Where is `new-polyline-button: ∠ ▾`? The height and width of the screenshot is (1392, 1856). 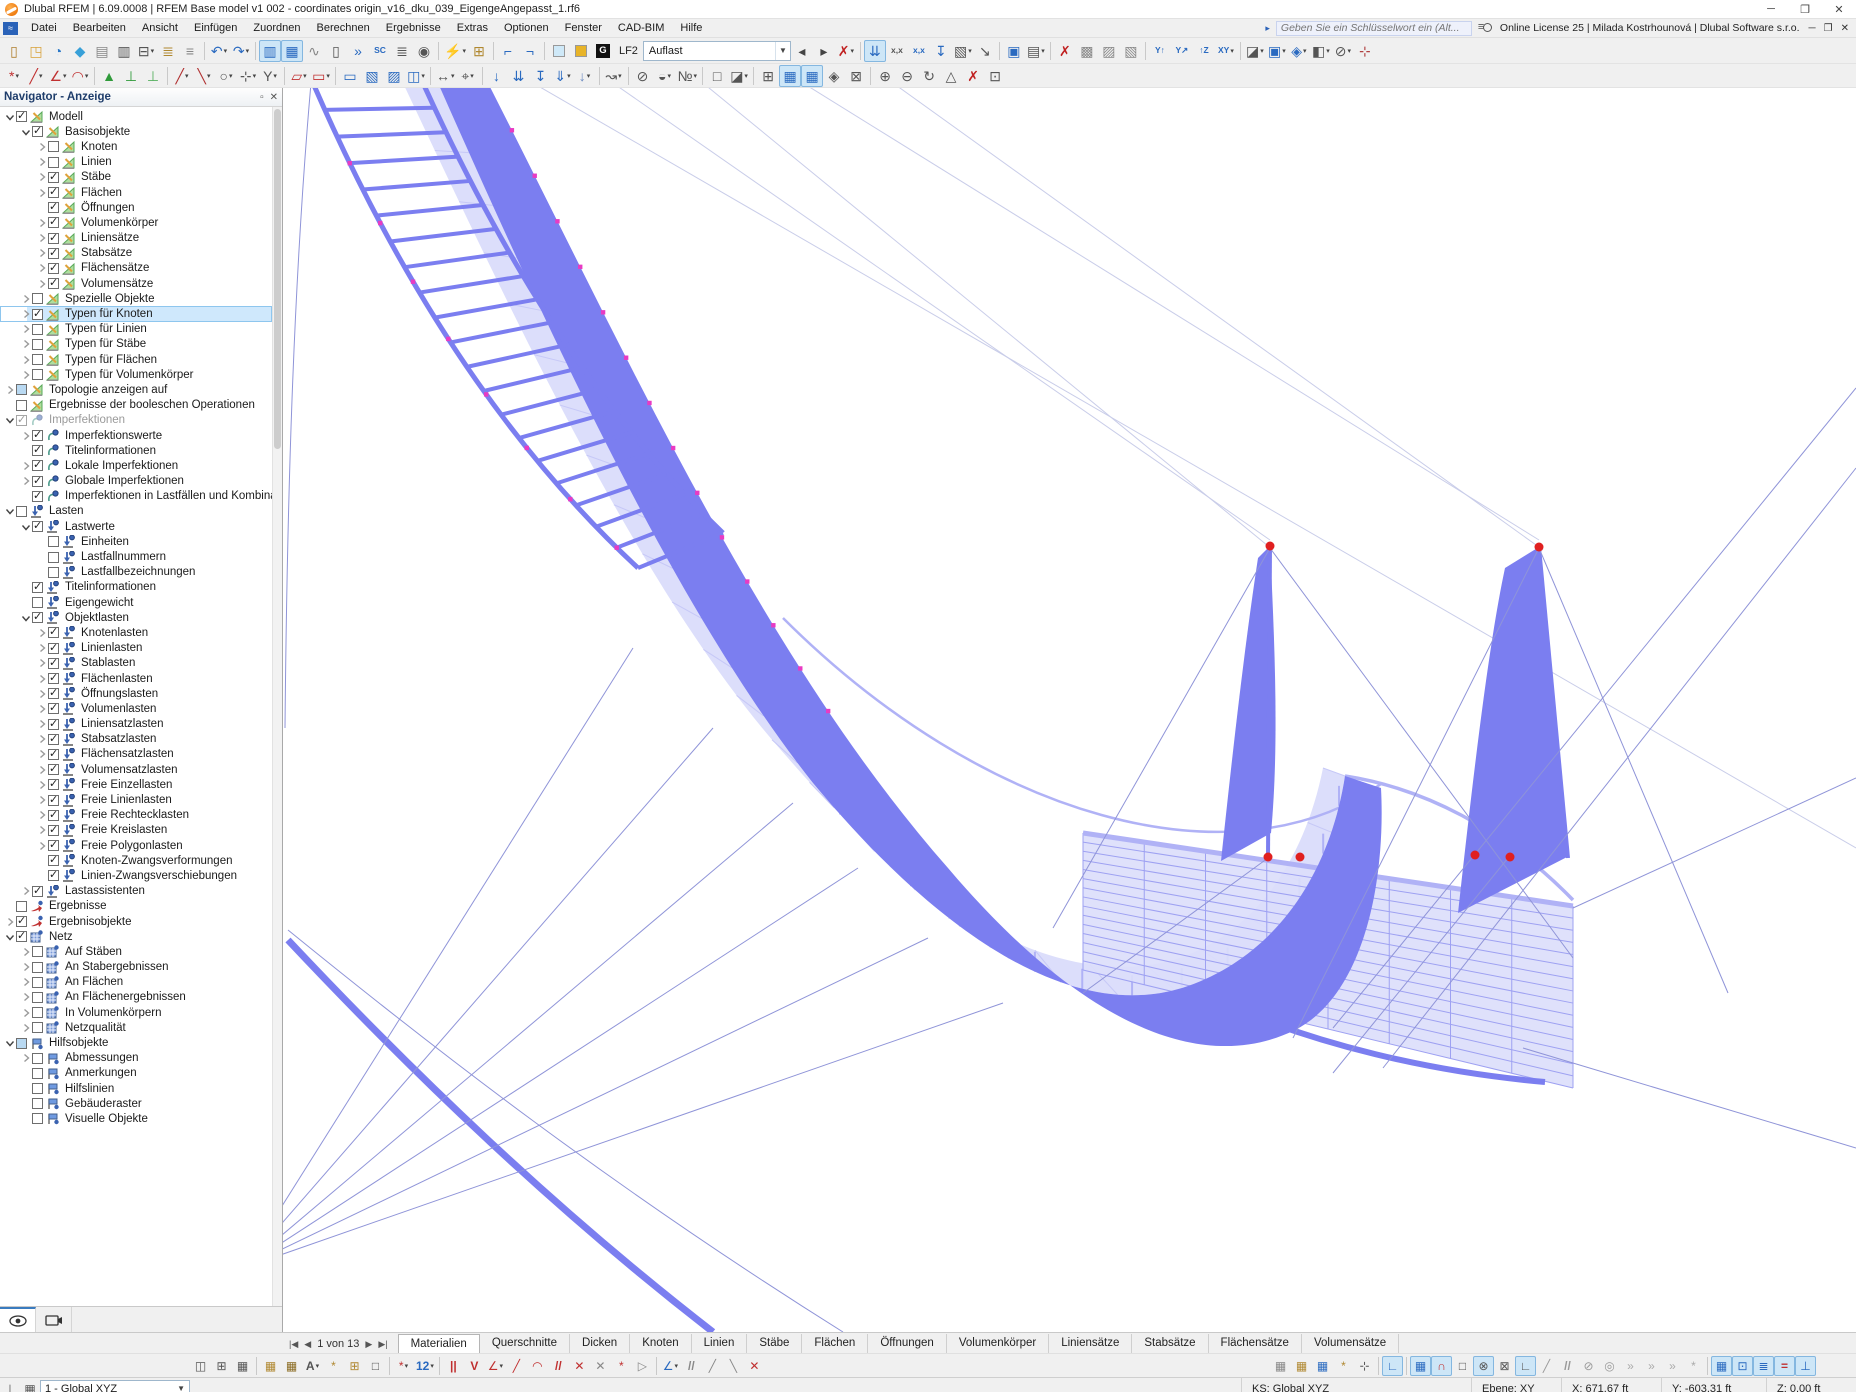 new-polyline-button: ∠ ▾ is located at coordinates (58, 76).